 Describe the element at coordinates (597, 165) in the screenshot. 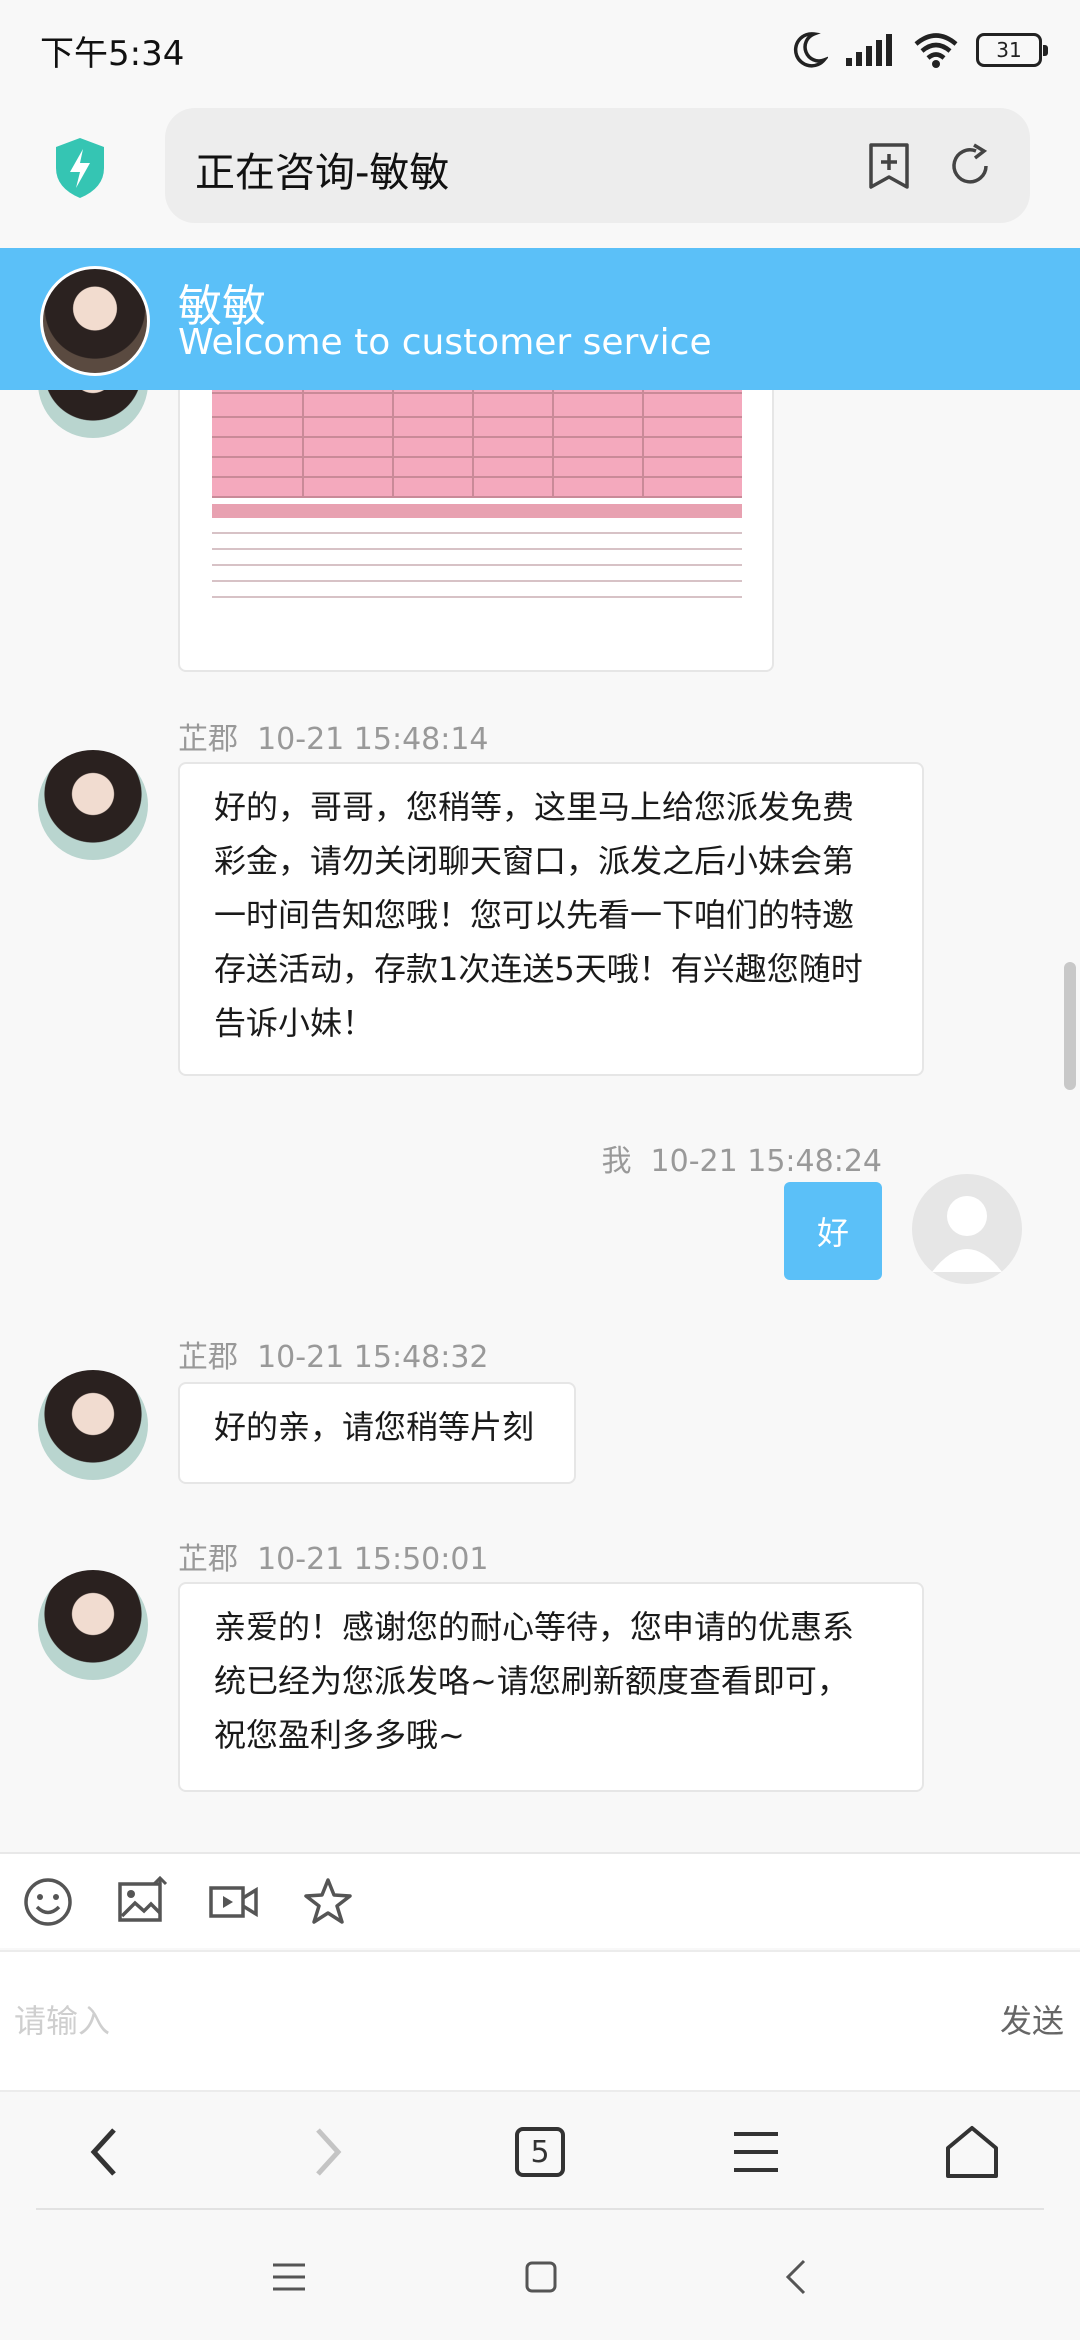

I see `address-bar: 正在咨询-敏敏` at that location.